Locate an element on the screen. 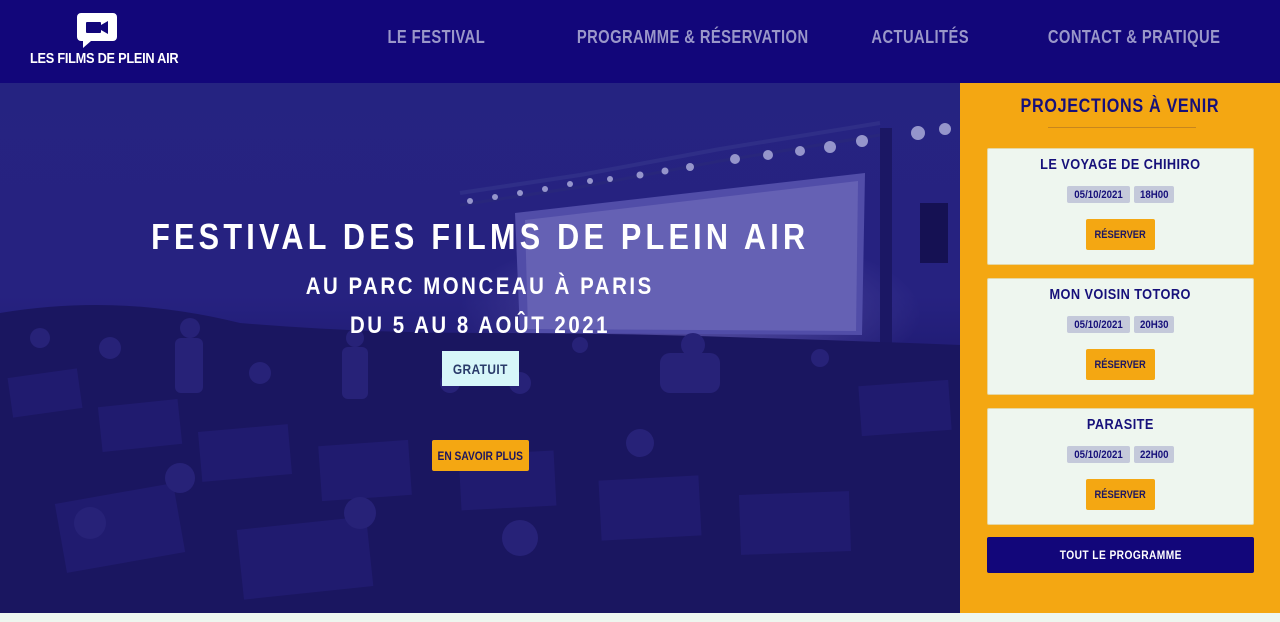 This screenshot has height=622, width=1280. panel-title: PROJECTIONS À VENIR is located at coordinates (1120, 106).